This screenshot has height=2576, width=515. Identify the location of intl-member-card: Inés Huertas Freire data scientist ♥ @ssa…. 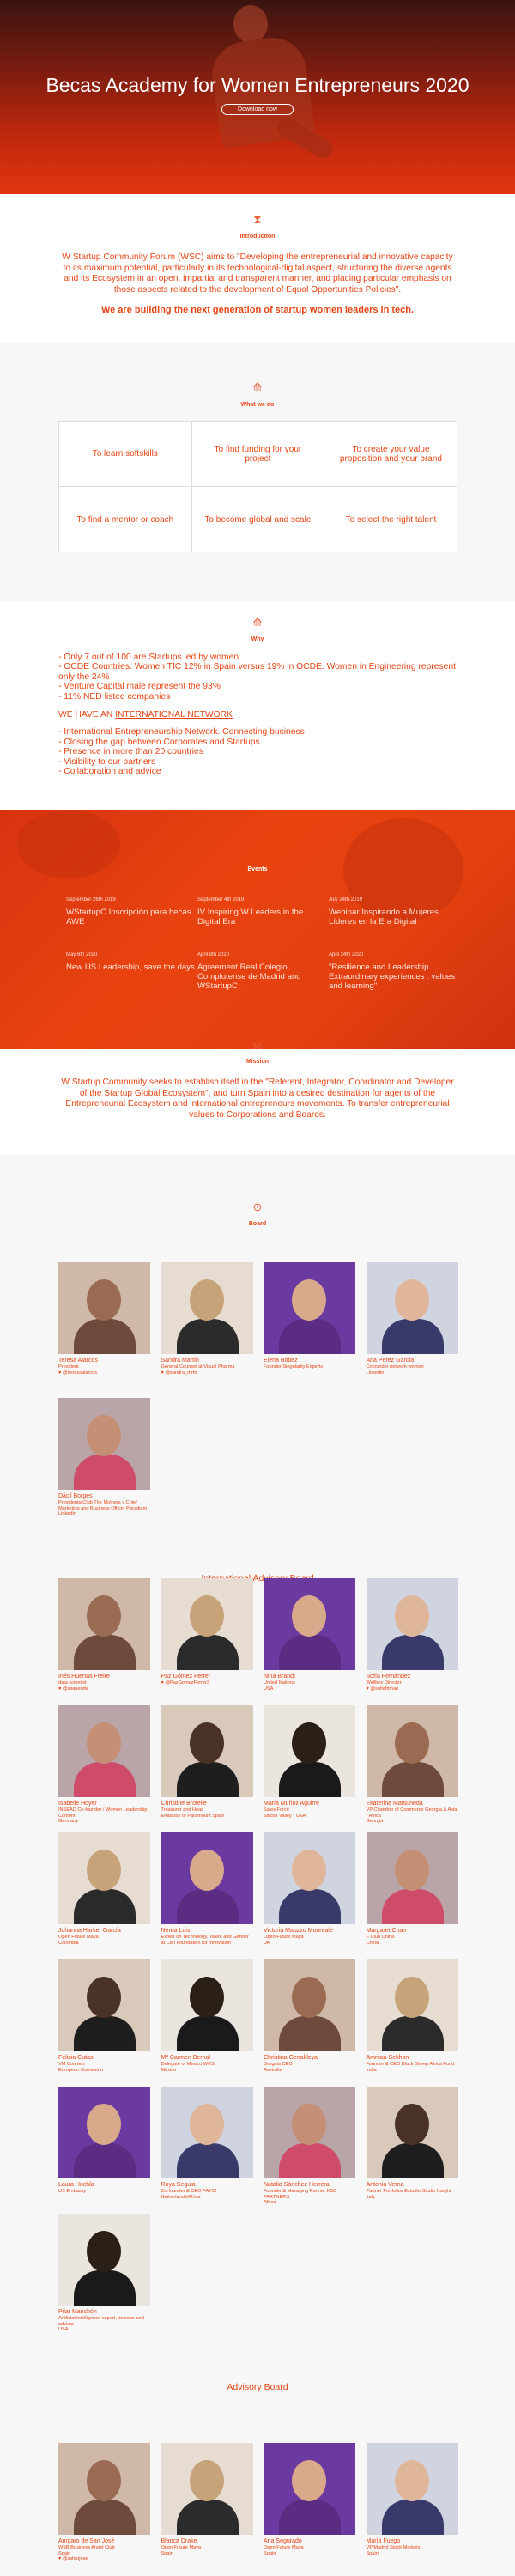
(104, 1635).